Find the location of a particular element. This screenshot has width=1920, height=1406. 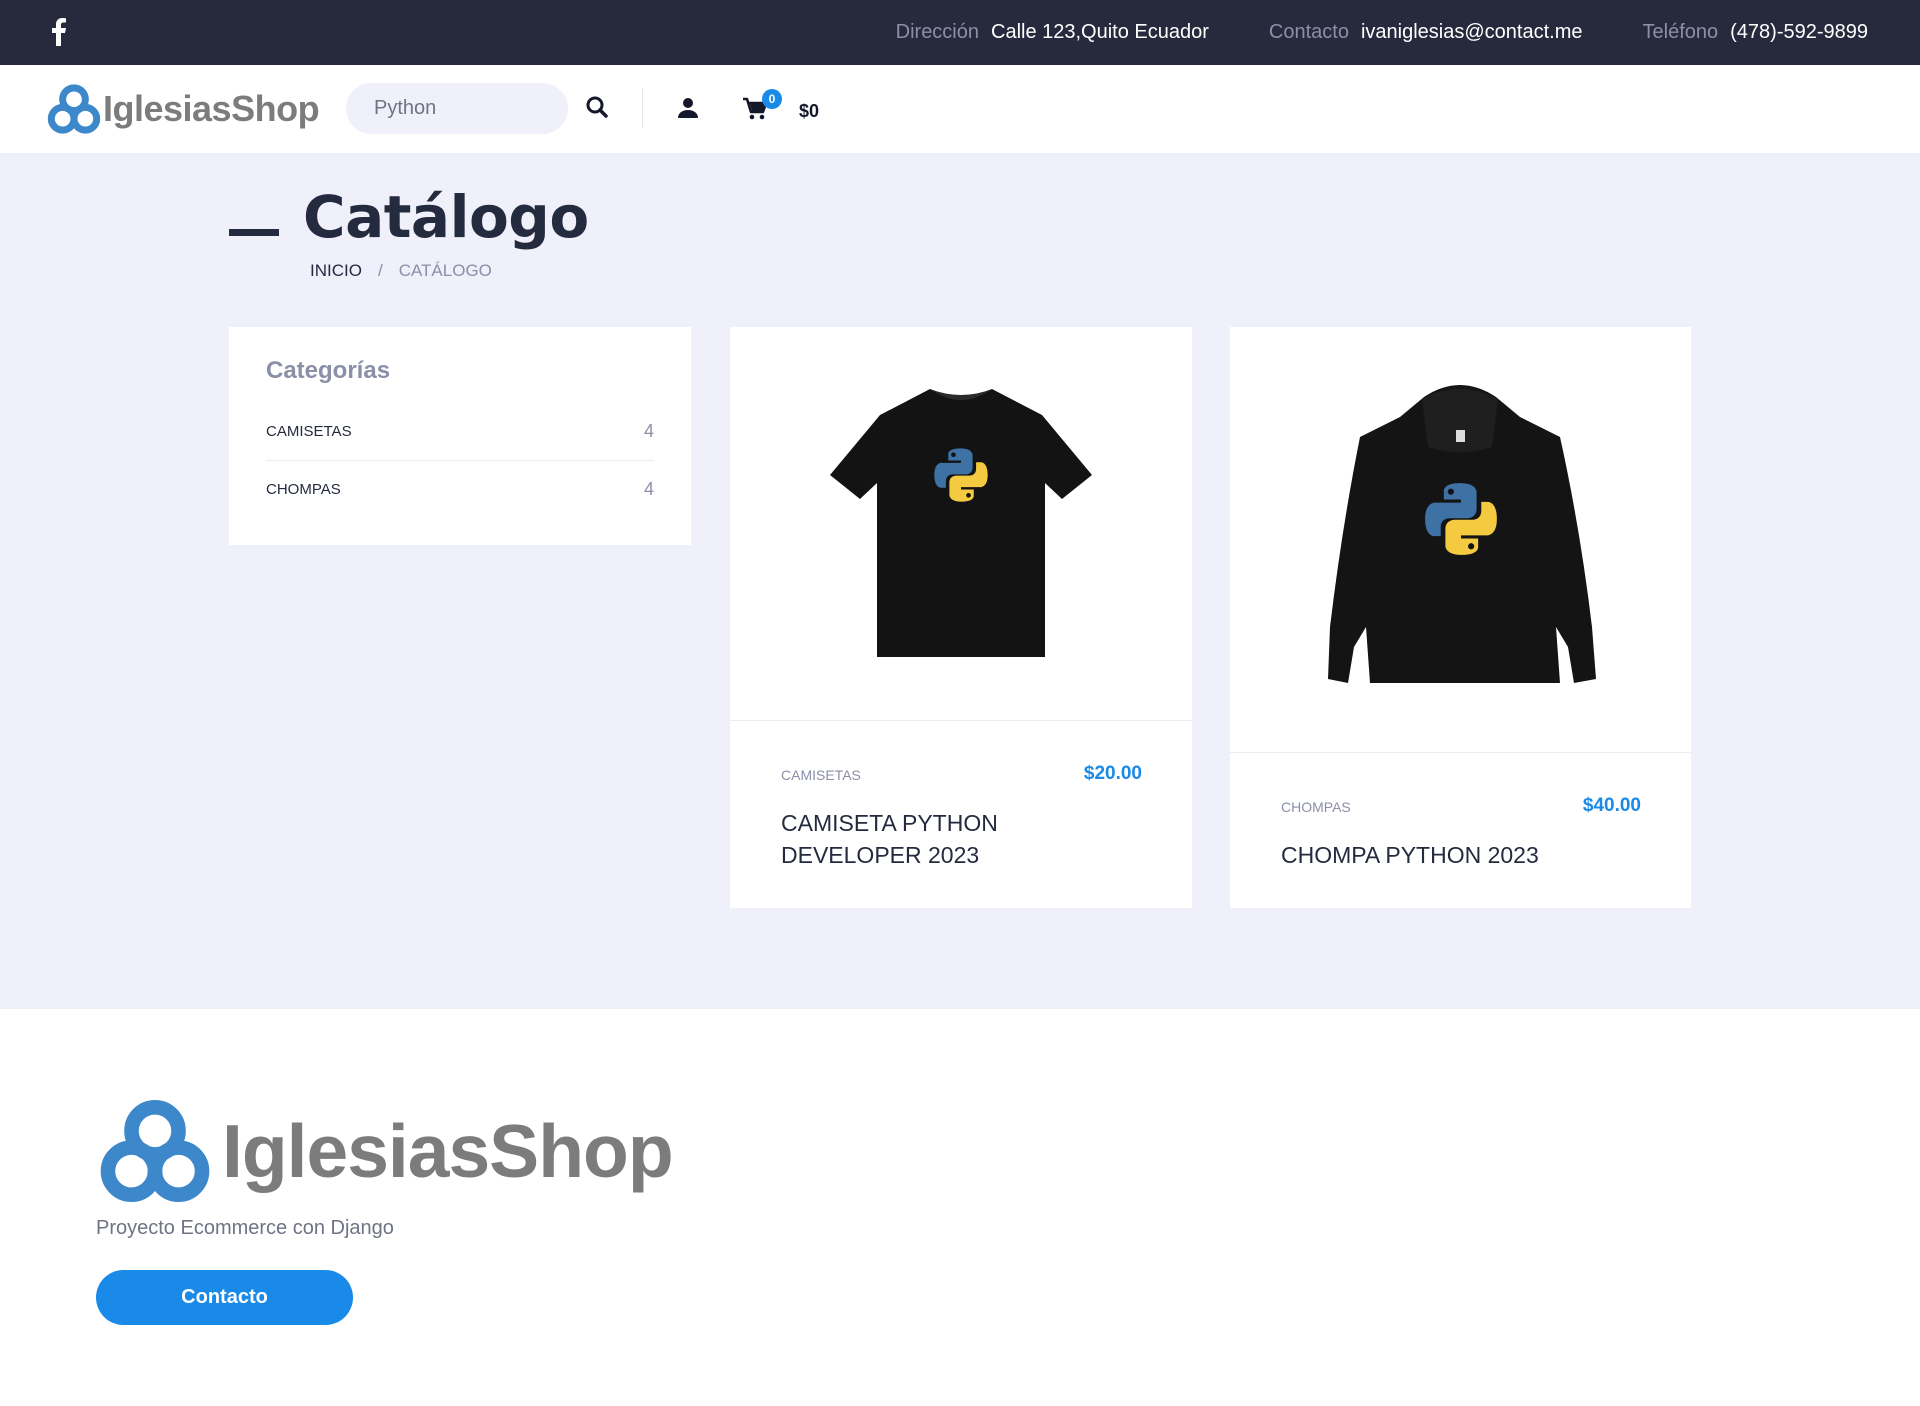

site-logo: IglesiasShop is located at coordinates (183, 109).